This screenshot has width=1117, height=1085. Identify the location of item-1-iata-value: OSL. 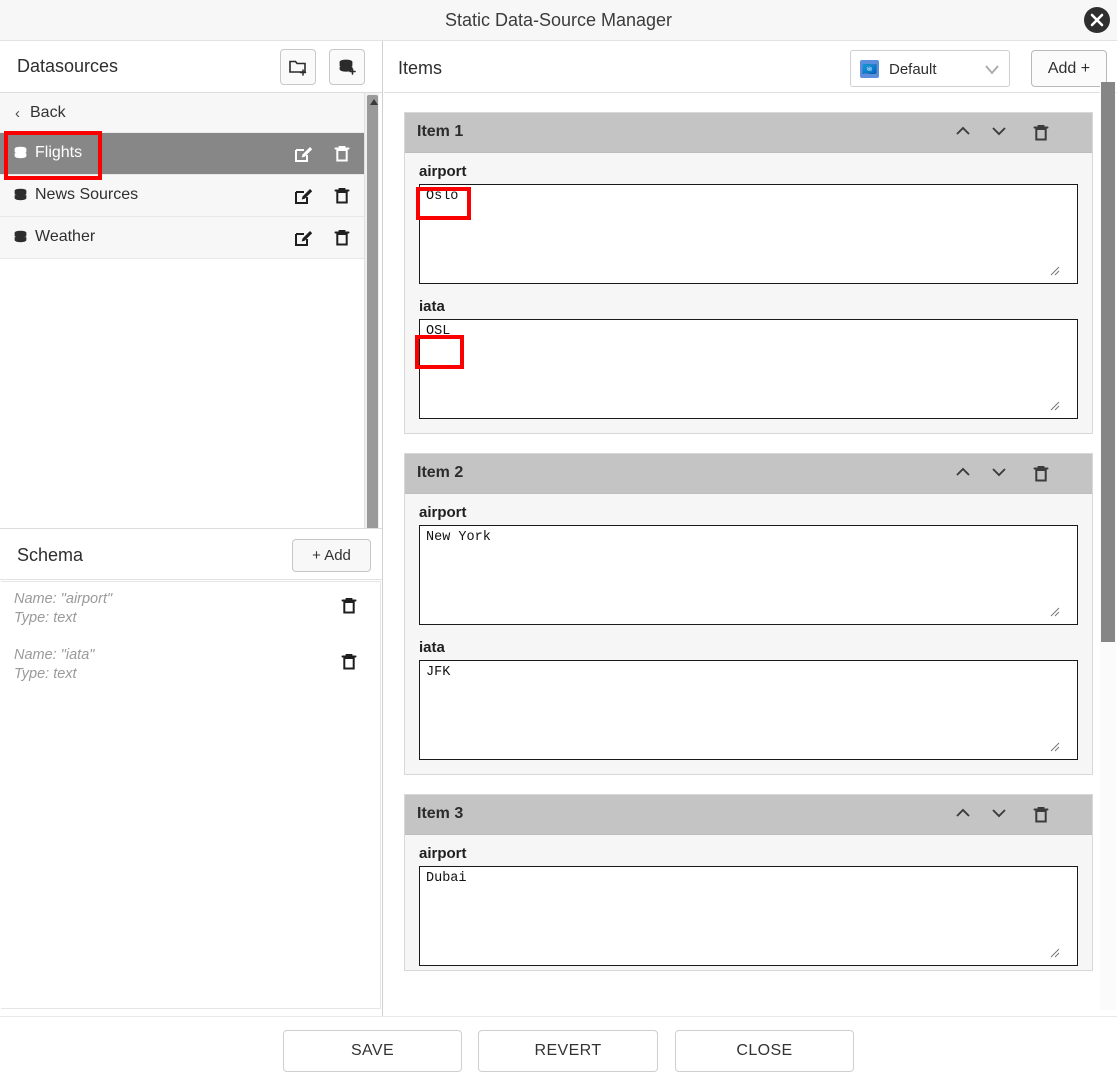
(748, 369).